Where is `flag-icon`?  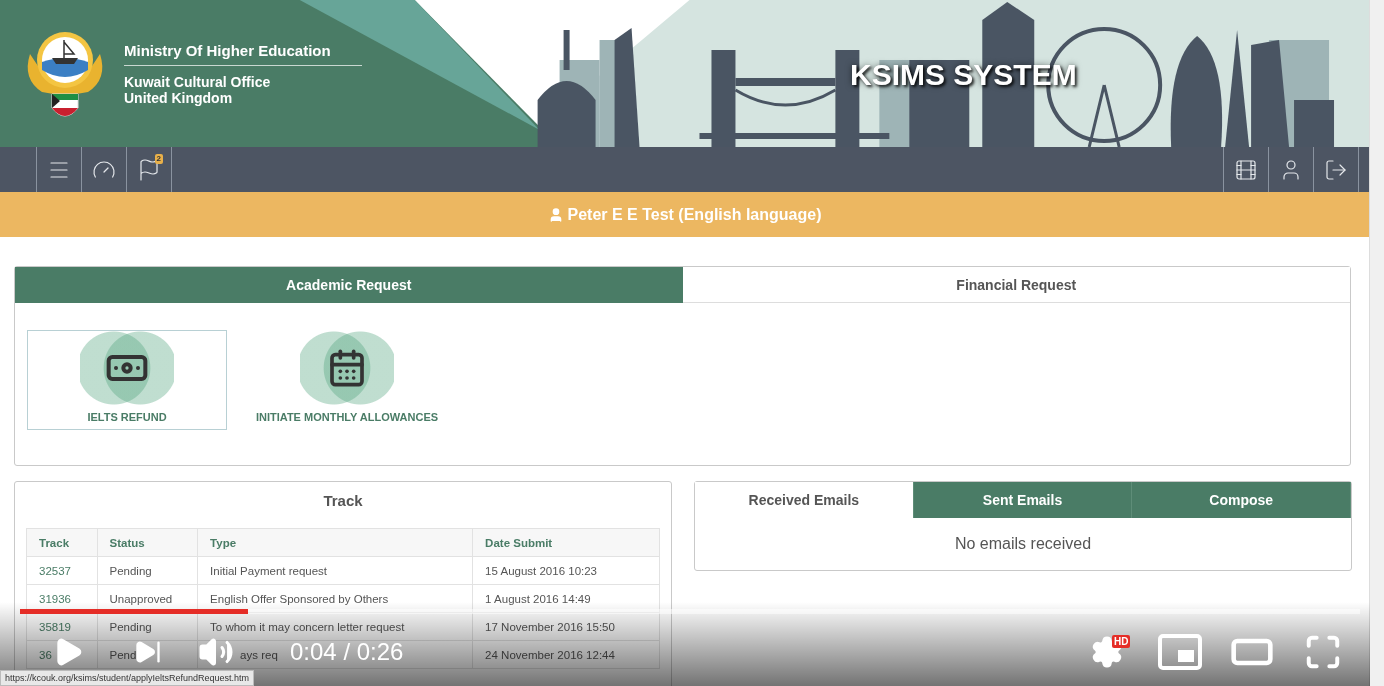 flag-icon is located at coordinates (149, 169).